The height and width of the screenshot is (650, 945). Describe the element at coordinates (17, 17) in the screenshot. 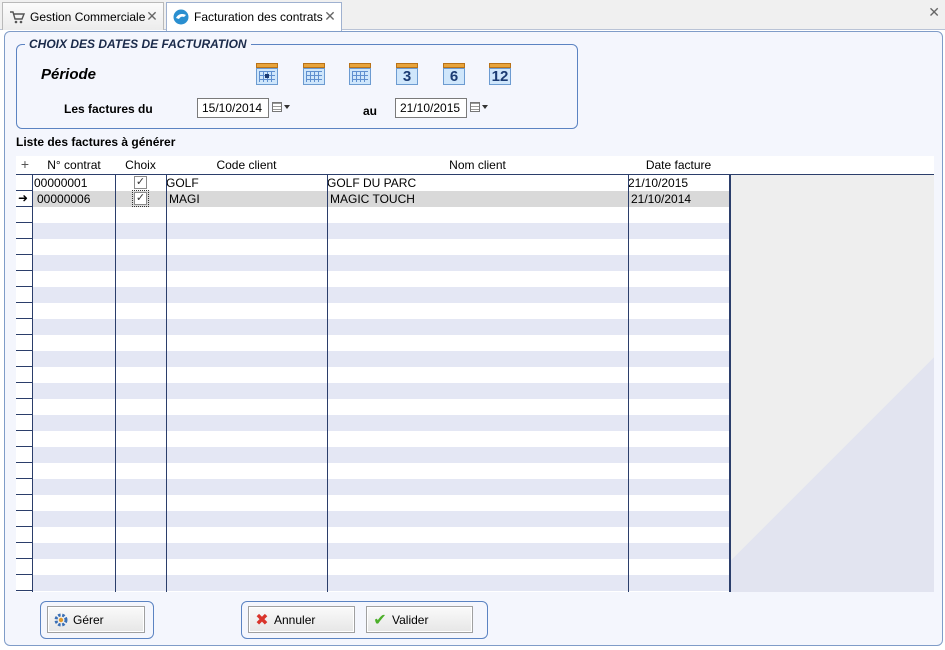

I see `shopping-cart-icon` at that location.